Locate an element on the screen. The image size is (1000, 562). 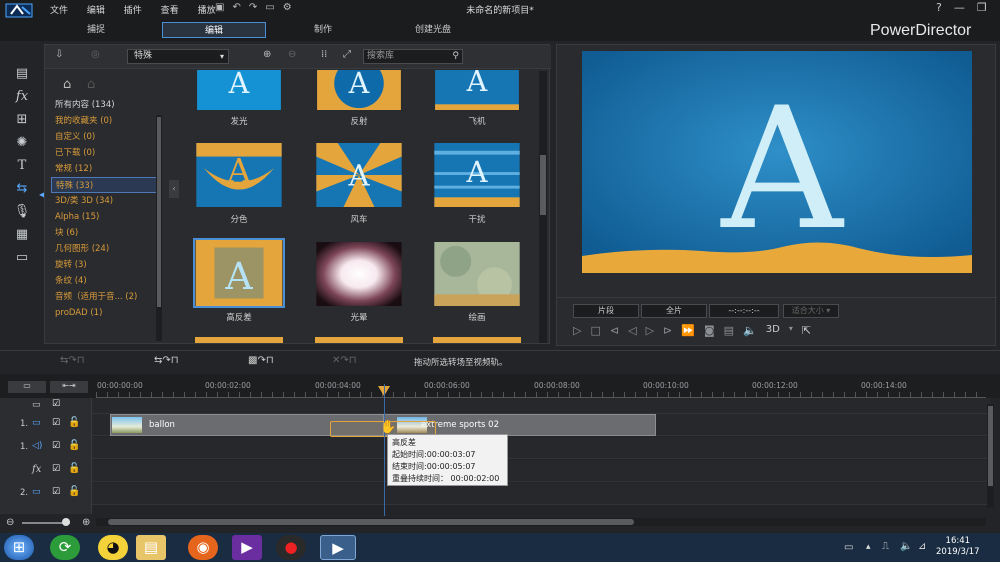
transition-prefix-icon: ⇆↷⊓ is located at coordinates (72, 360).